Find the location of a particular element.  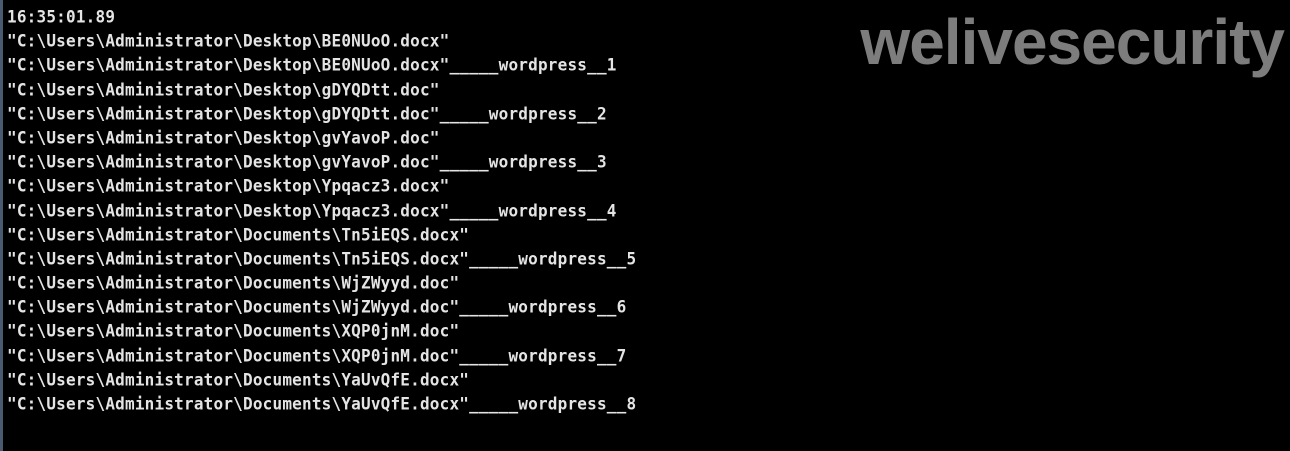

timestamp-line: 16:35:01.89 is located at coordinates (61, 16).